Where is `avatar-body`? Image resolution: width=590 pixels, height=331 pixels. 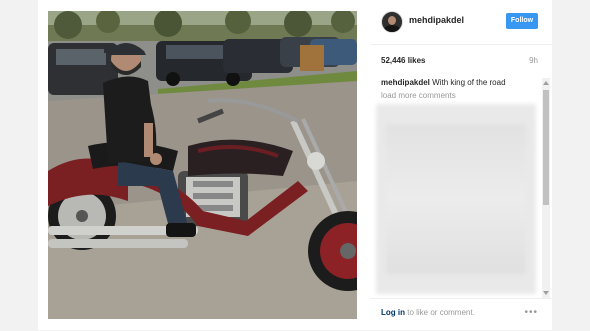
avatar-body is located at coordinates (392, 28).